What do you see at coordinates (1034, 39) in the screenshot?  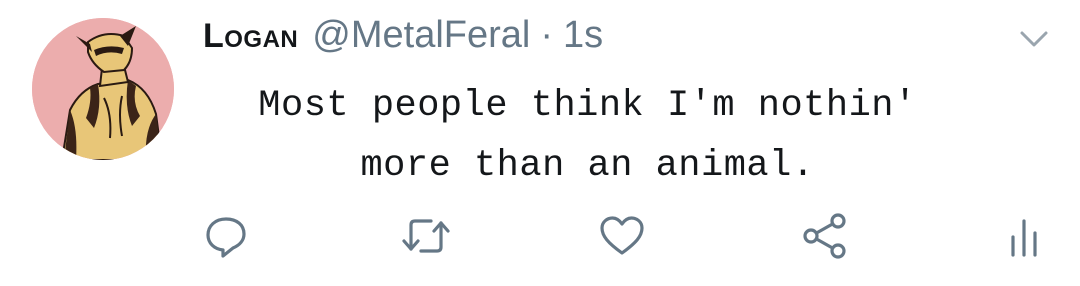 I see `chevron-down-icon` at bounding box center [1034, 39].